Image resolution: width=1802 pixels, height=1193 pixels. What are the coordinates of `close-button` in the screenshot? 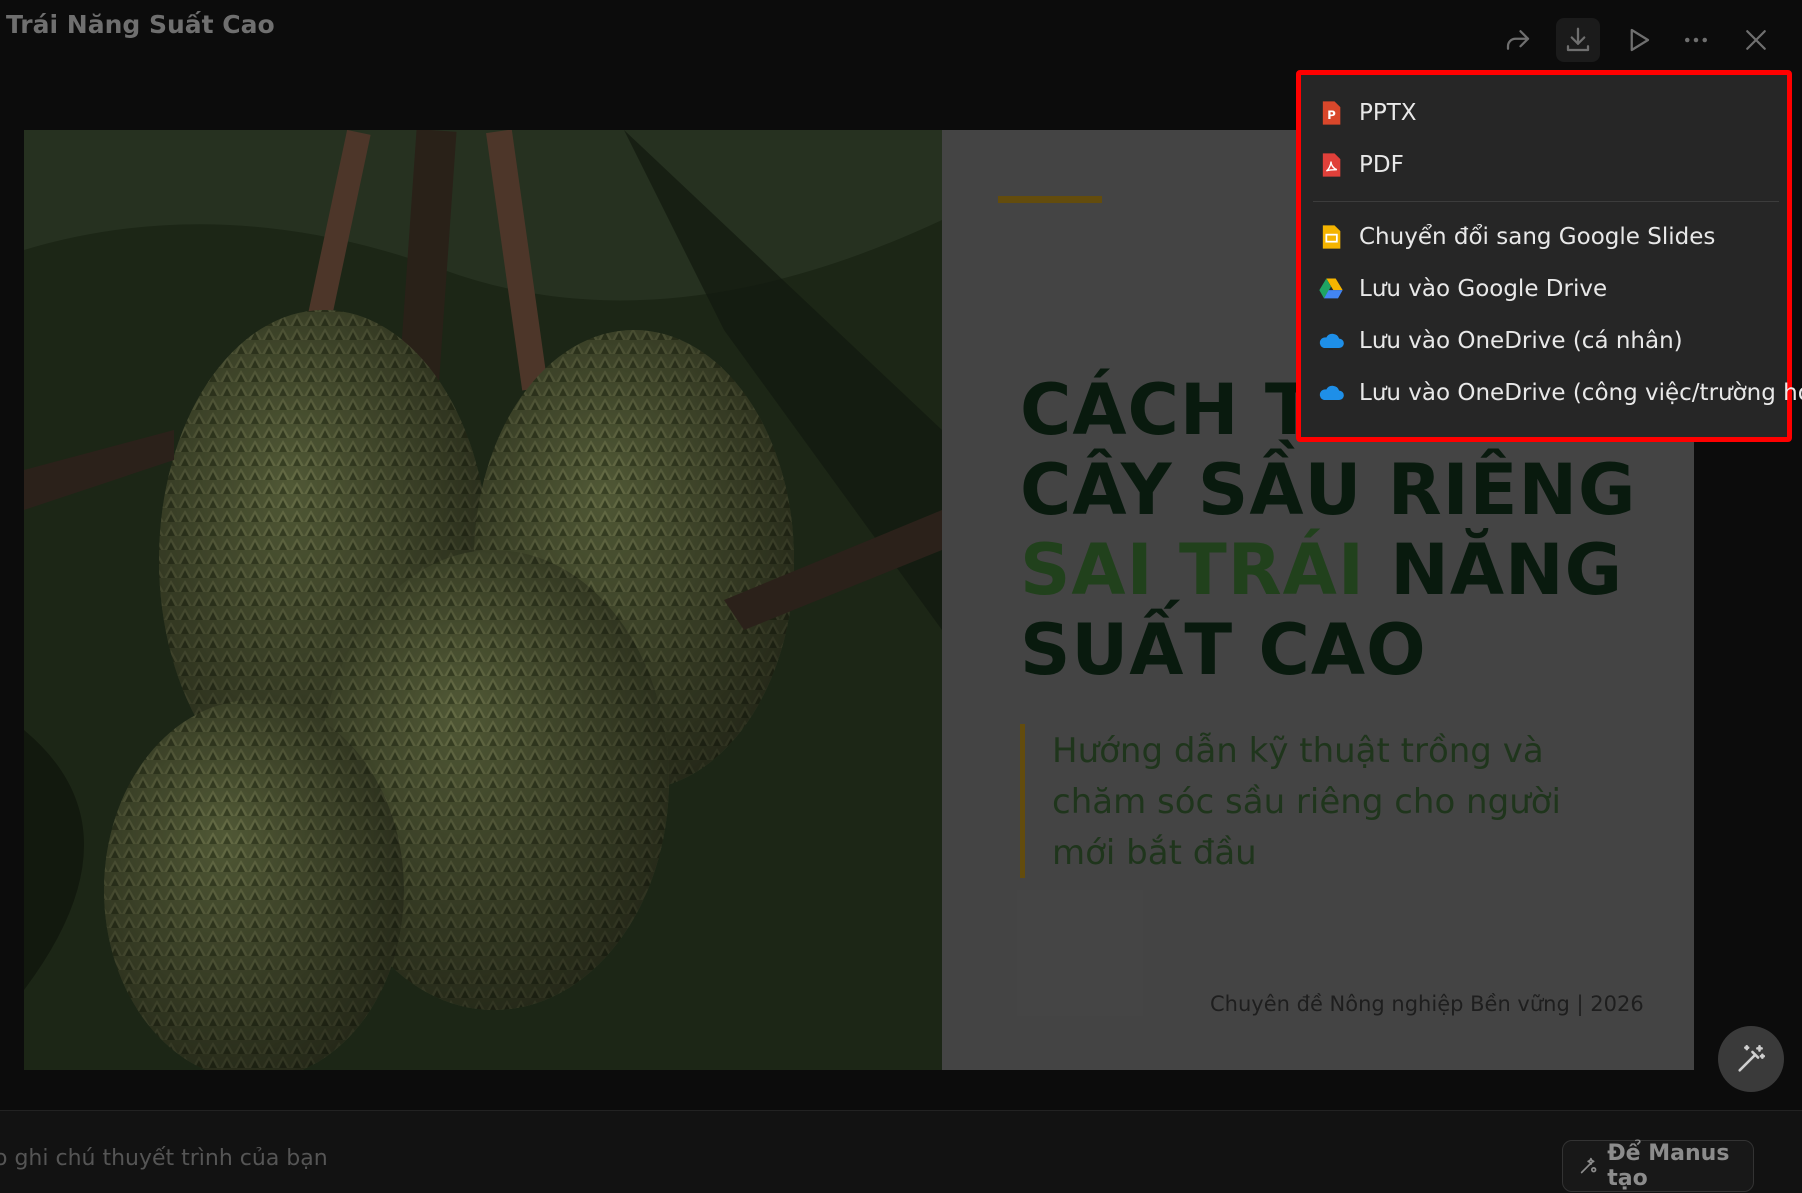 It's located at (1756, 40).